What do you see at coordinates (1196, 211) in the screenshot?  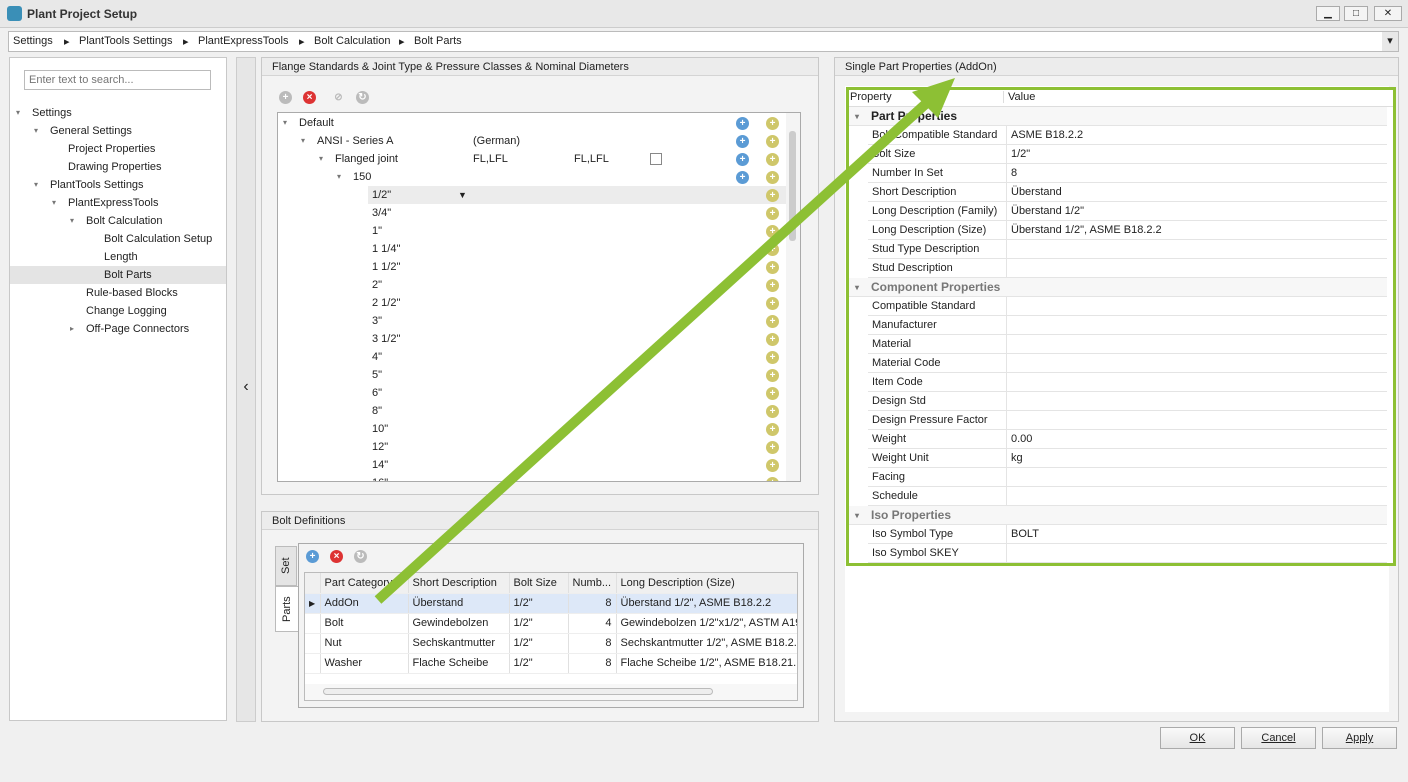 I see `property-value: Überstand 1/2"` at bounding box center [1196, 211].